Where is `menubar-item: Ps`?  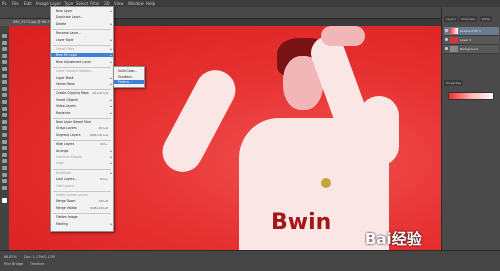 menubar-item: Ps is located at coordinates (4, 3).